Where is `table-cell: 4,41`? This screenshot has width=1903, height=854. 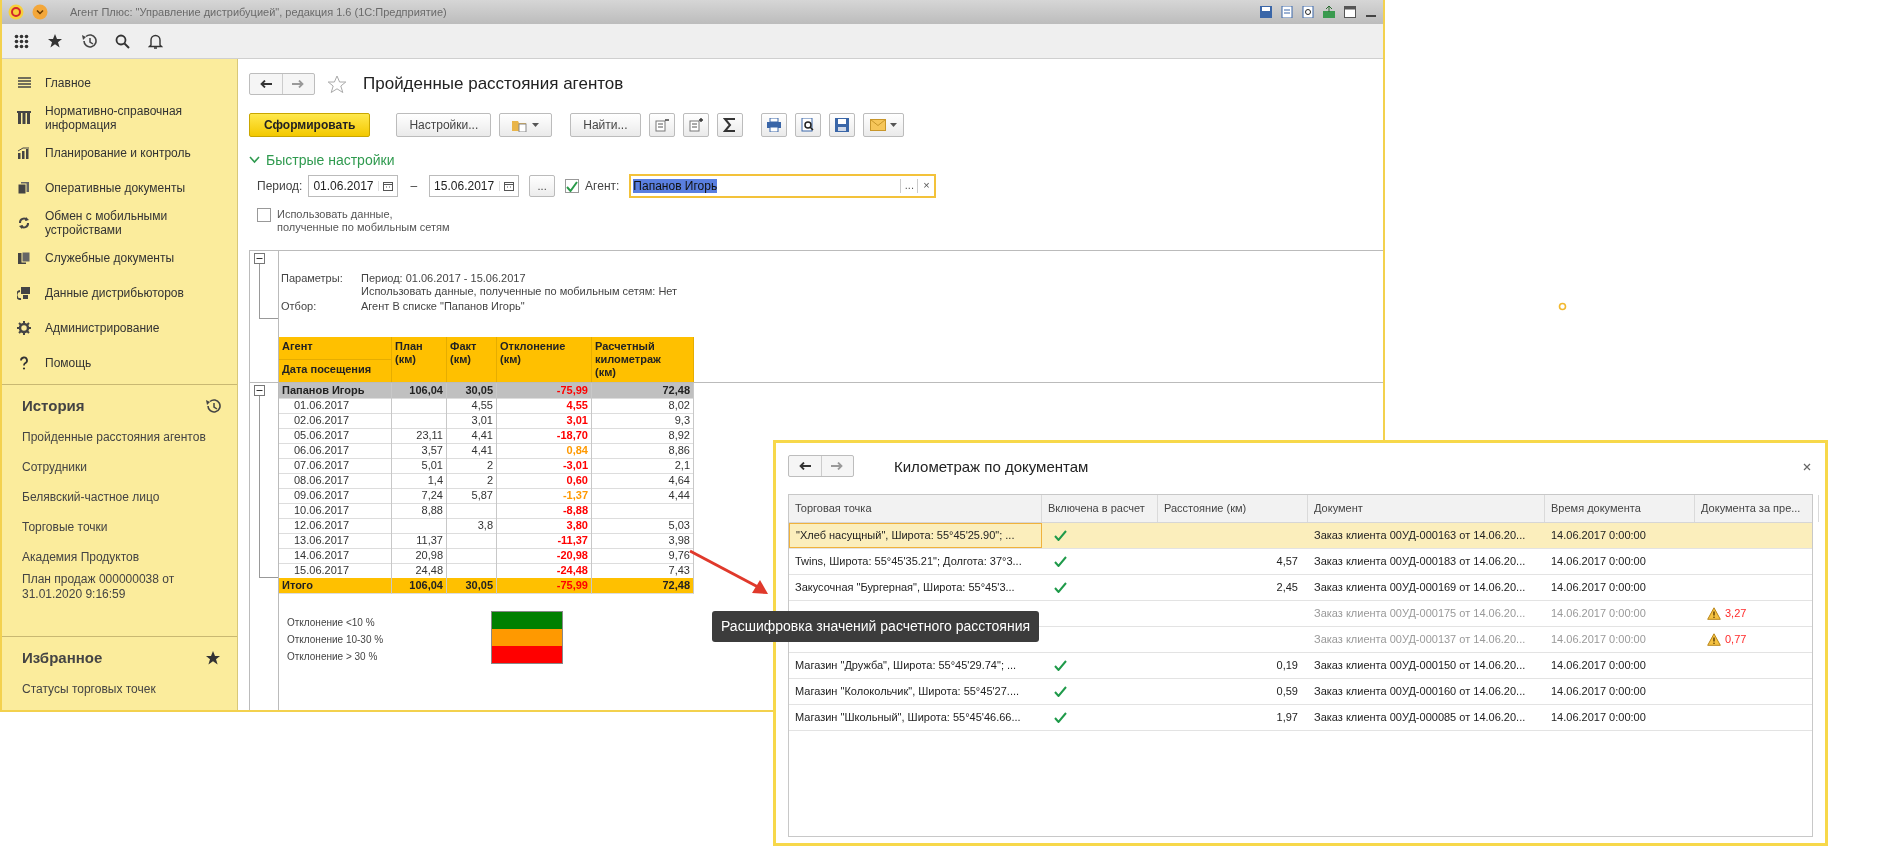
table-cell: 4,41 is located at coordinates (472, 451).